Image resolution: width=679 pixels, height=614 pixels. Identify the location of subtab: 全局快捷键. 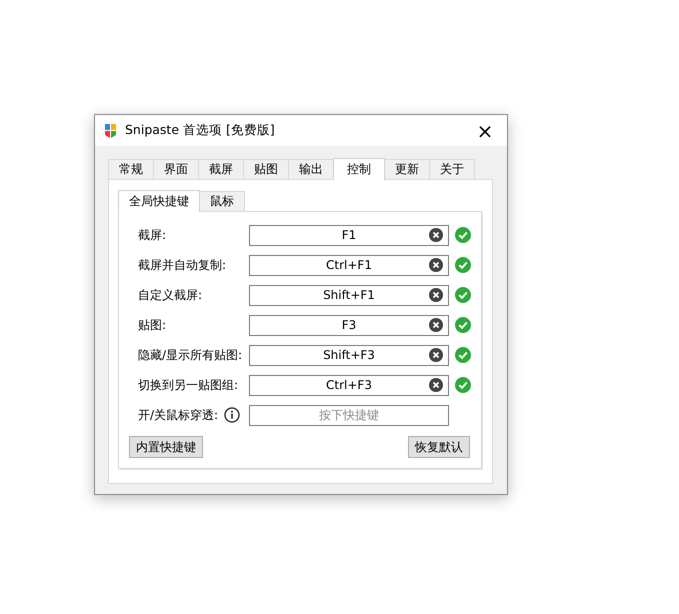
(159, 201).